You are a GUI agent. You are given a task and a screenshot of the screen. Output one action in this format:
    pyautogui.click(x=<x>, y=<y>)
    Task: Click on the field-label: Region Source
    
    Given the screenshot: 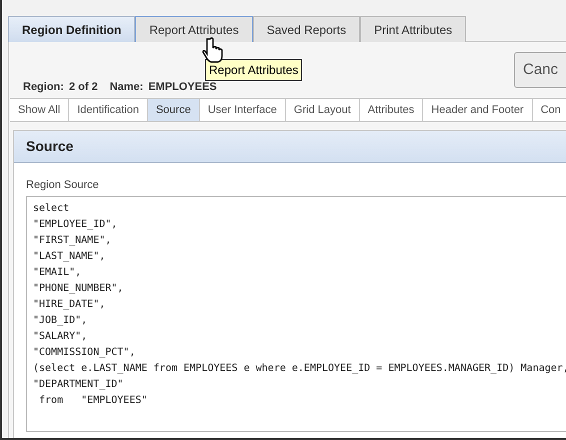 What is the action you would take?
    pyautogui.click(x=62, y=185)
    